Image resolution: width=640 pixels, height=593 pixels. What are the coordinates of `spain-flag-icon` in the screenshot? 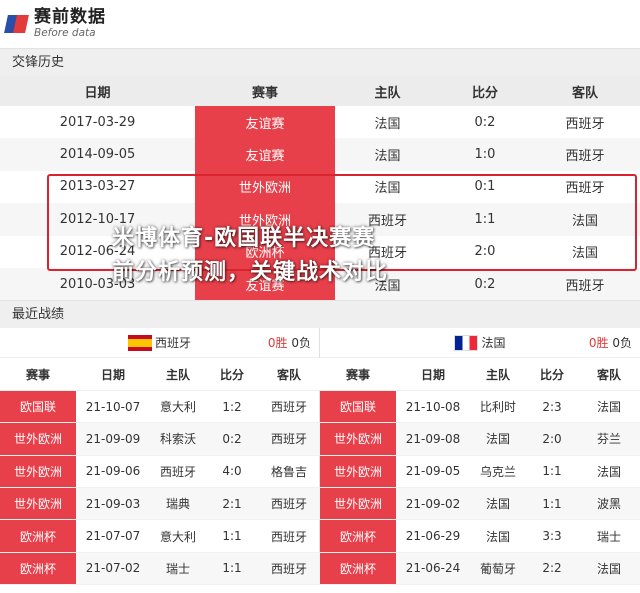 It's located at (139, 342).